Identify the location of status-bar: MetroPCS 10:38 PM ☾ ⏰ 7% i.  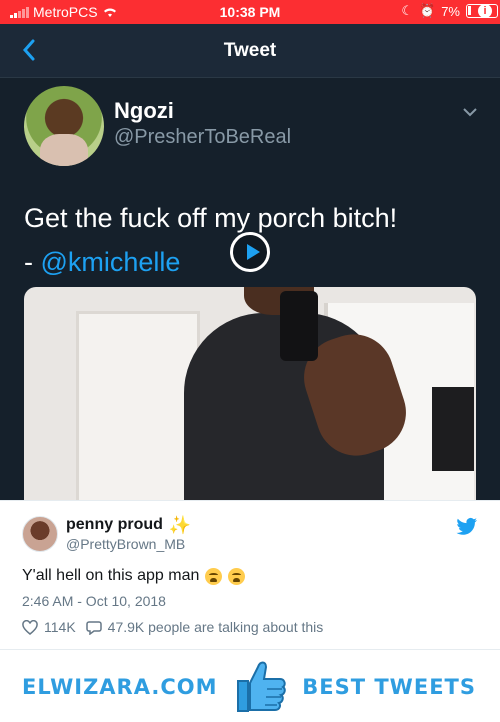
(250, 12).